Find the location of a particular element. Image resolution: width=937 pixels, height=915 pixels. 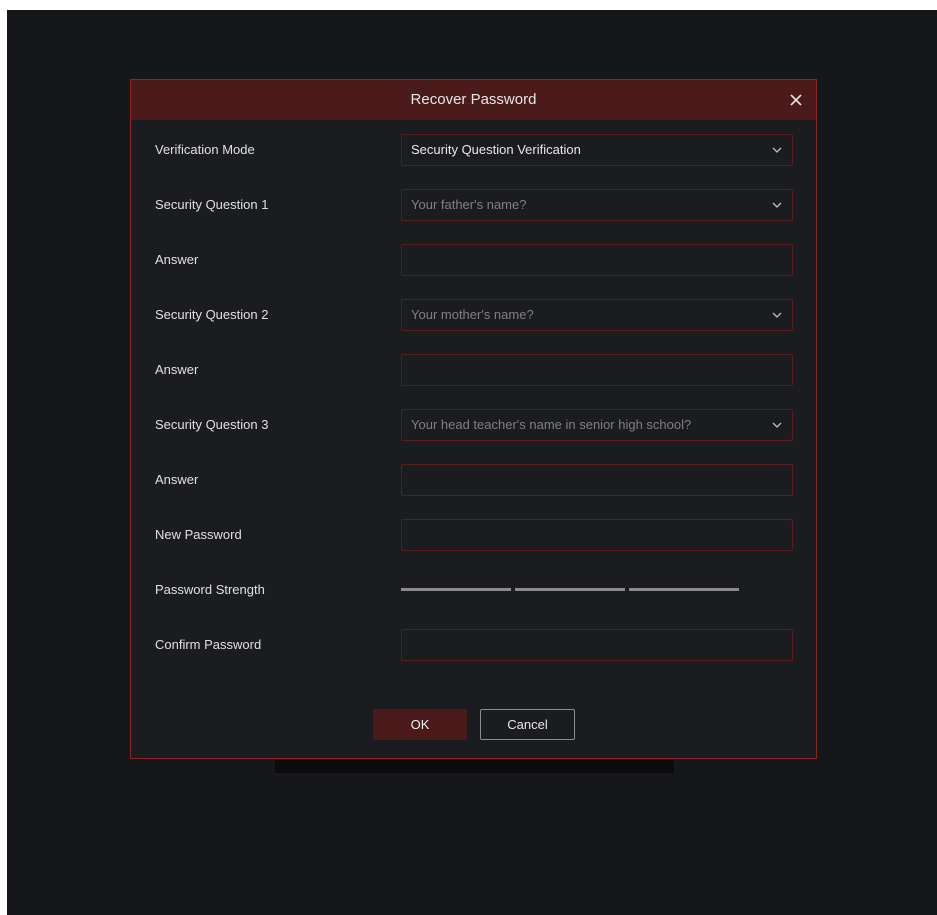

security-question-1-select: Your father's name? is located at coordinates (597, 205).